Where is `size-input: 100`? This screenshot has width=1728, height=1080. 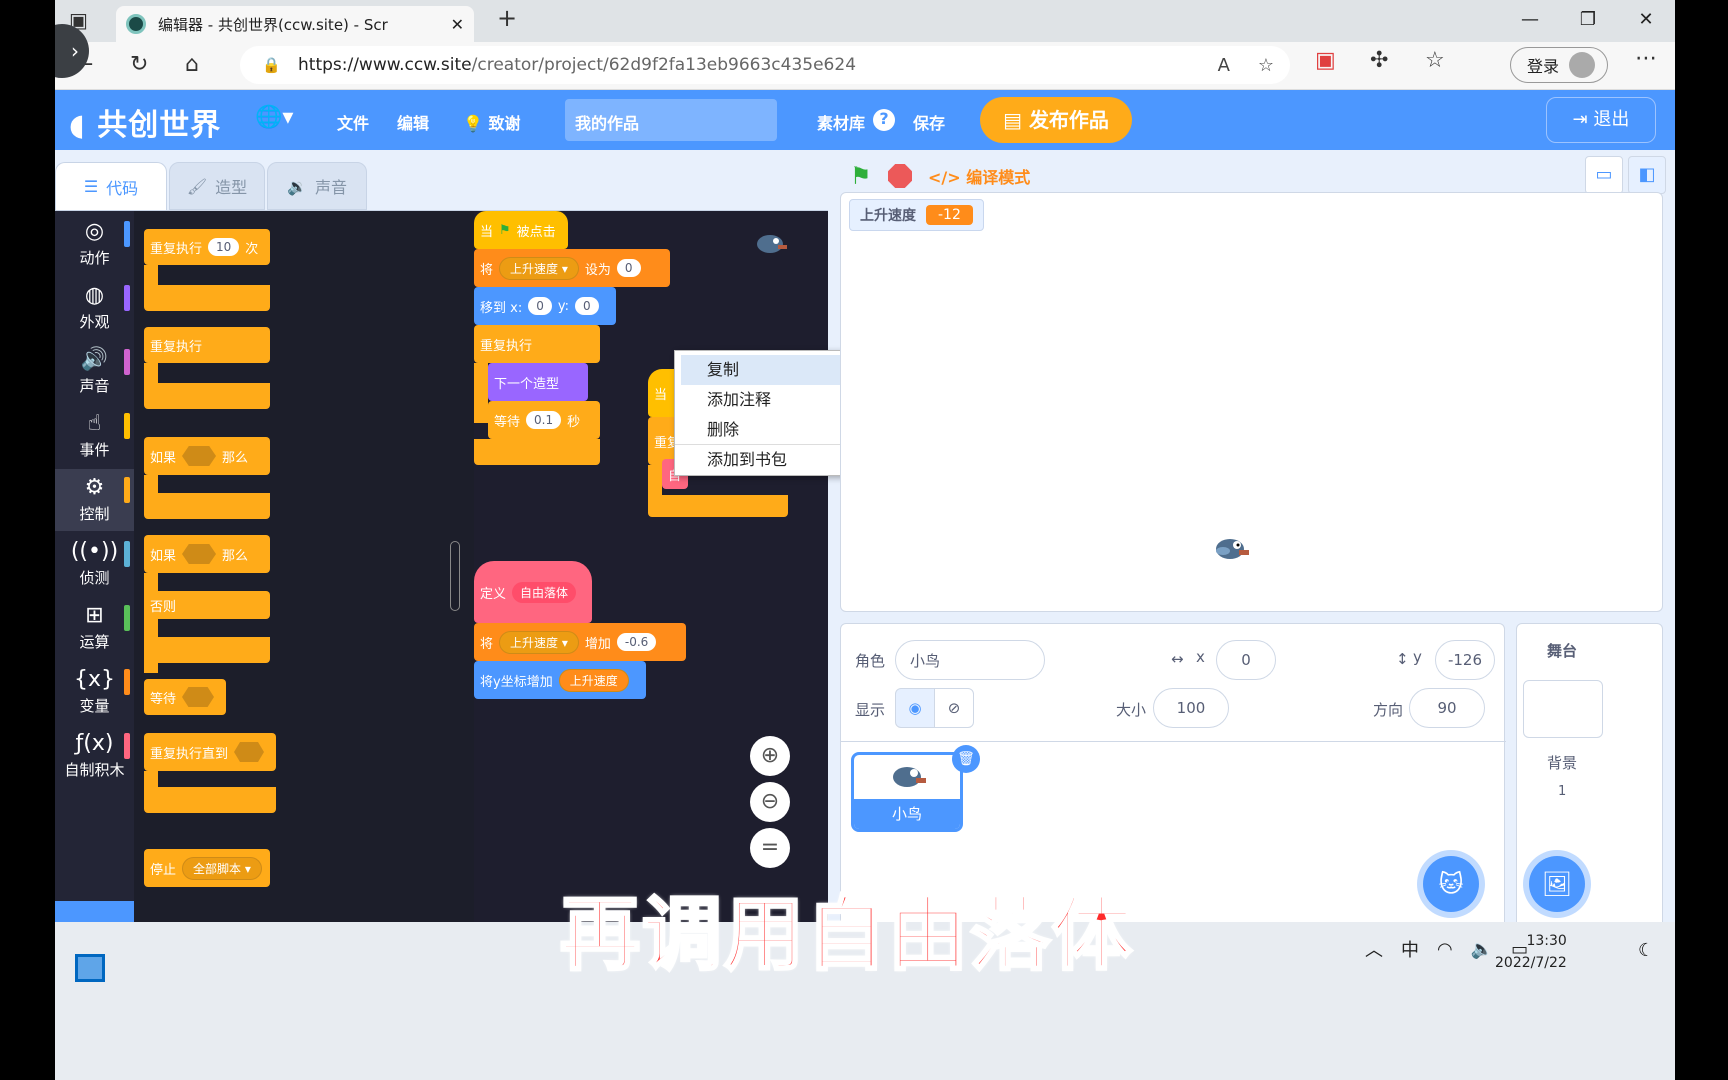
size-input: 100 is located at coordinates (1191, 708).